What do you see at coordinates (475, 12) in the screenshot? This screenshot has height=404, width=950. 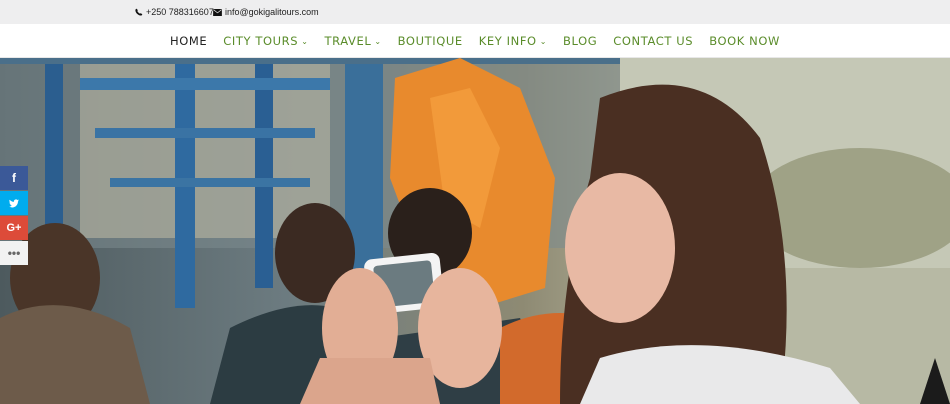 I see `top-contact-bar: +250 788316607 info@gokigalitours.com` at bounding box center [475, 12].